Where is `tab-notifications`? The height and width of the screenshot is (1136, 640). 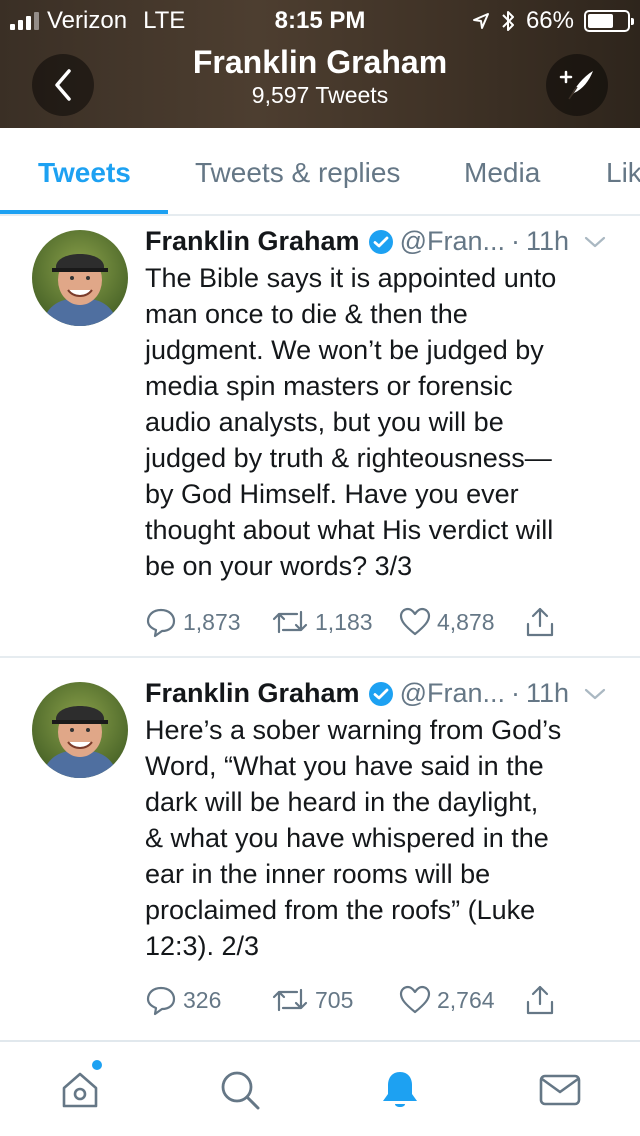
tab-notifications is located at coordinates (400, 1090).